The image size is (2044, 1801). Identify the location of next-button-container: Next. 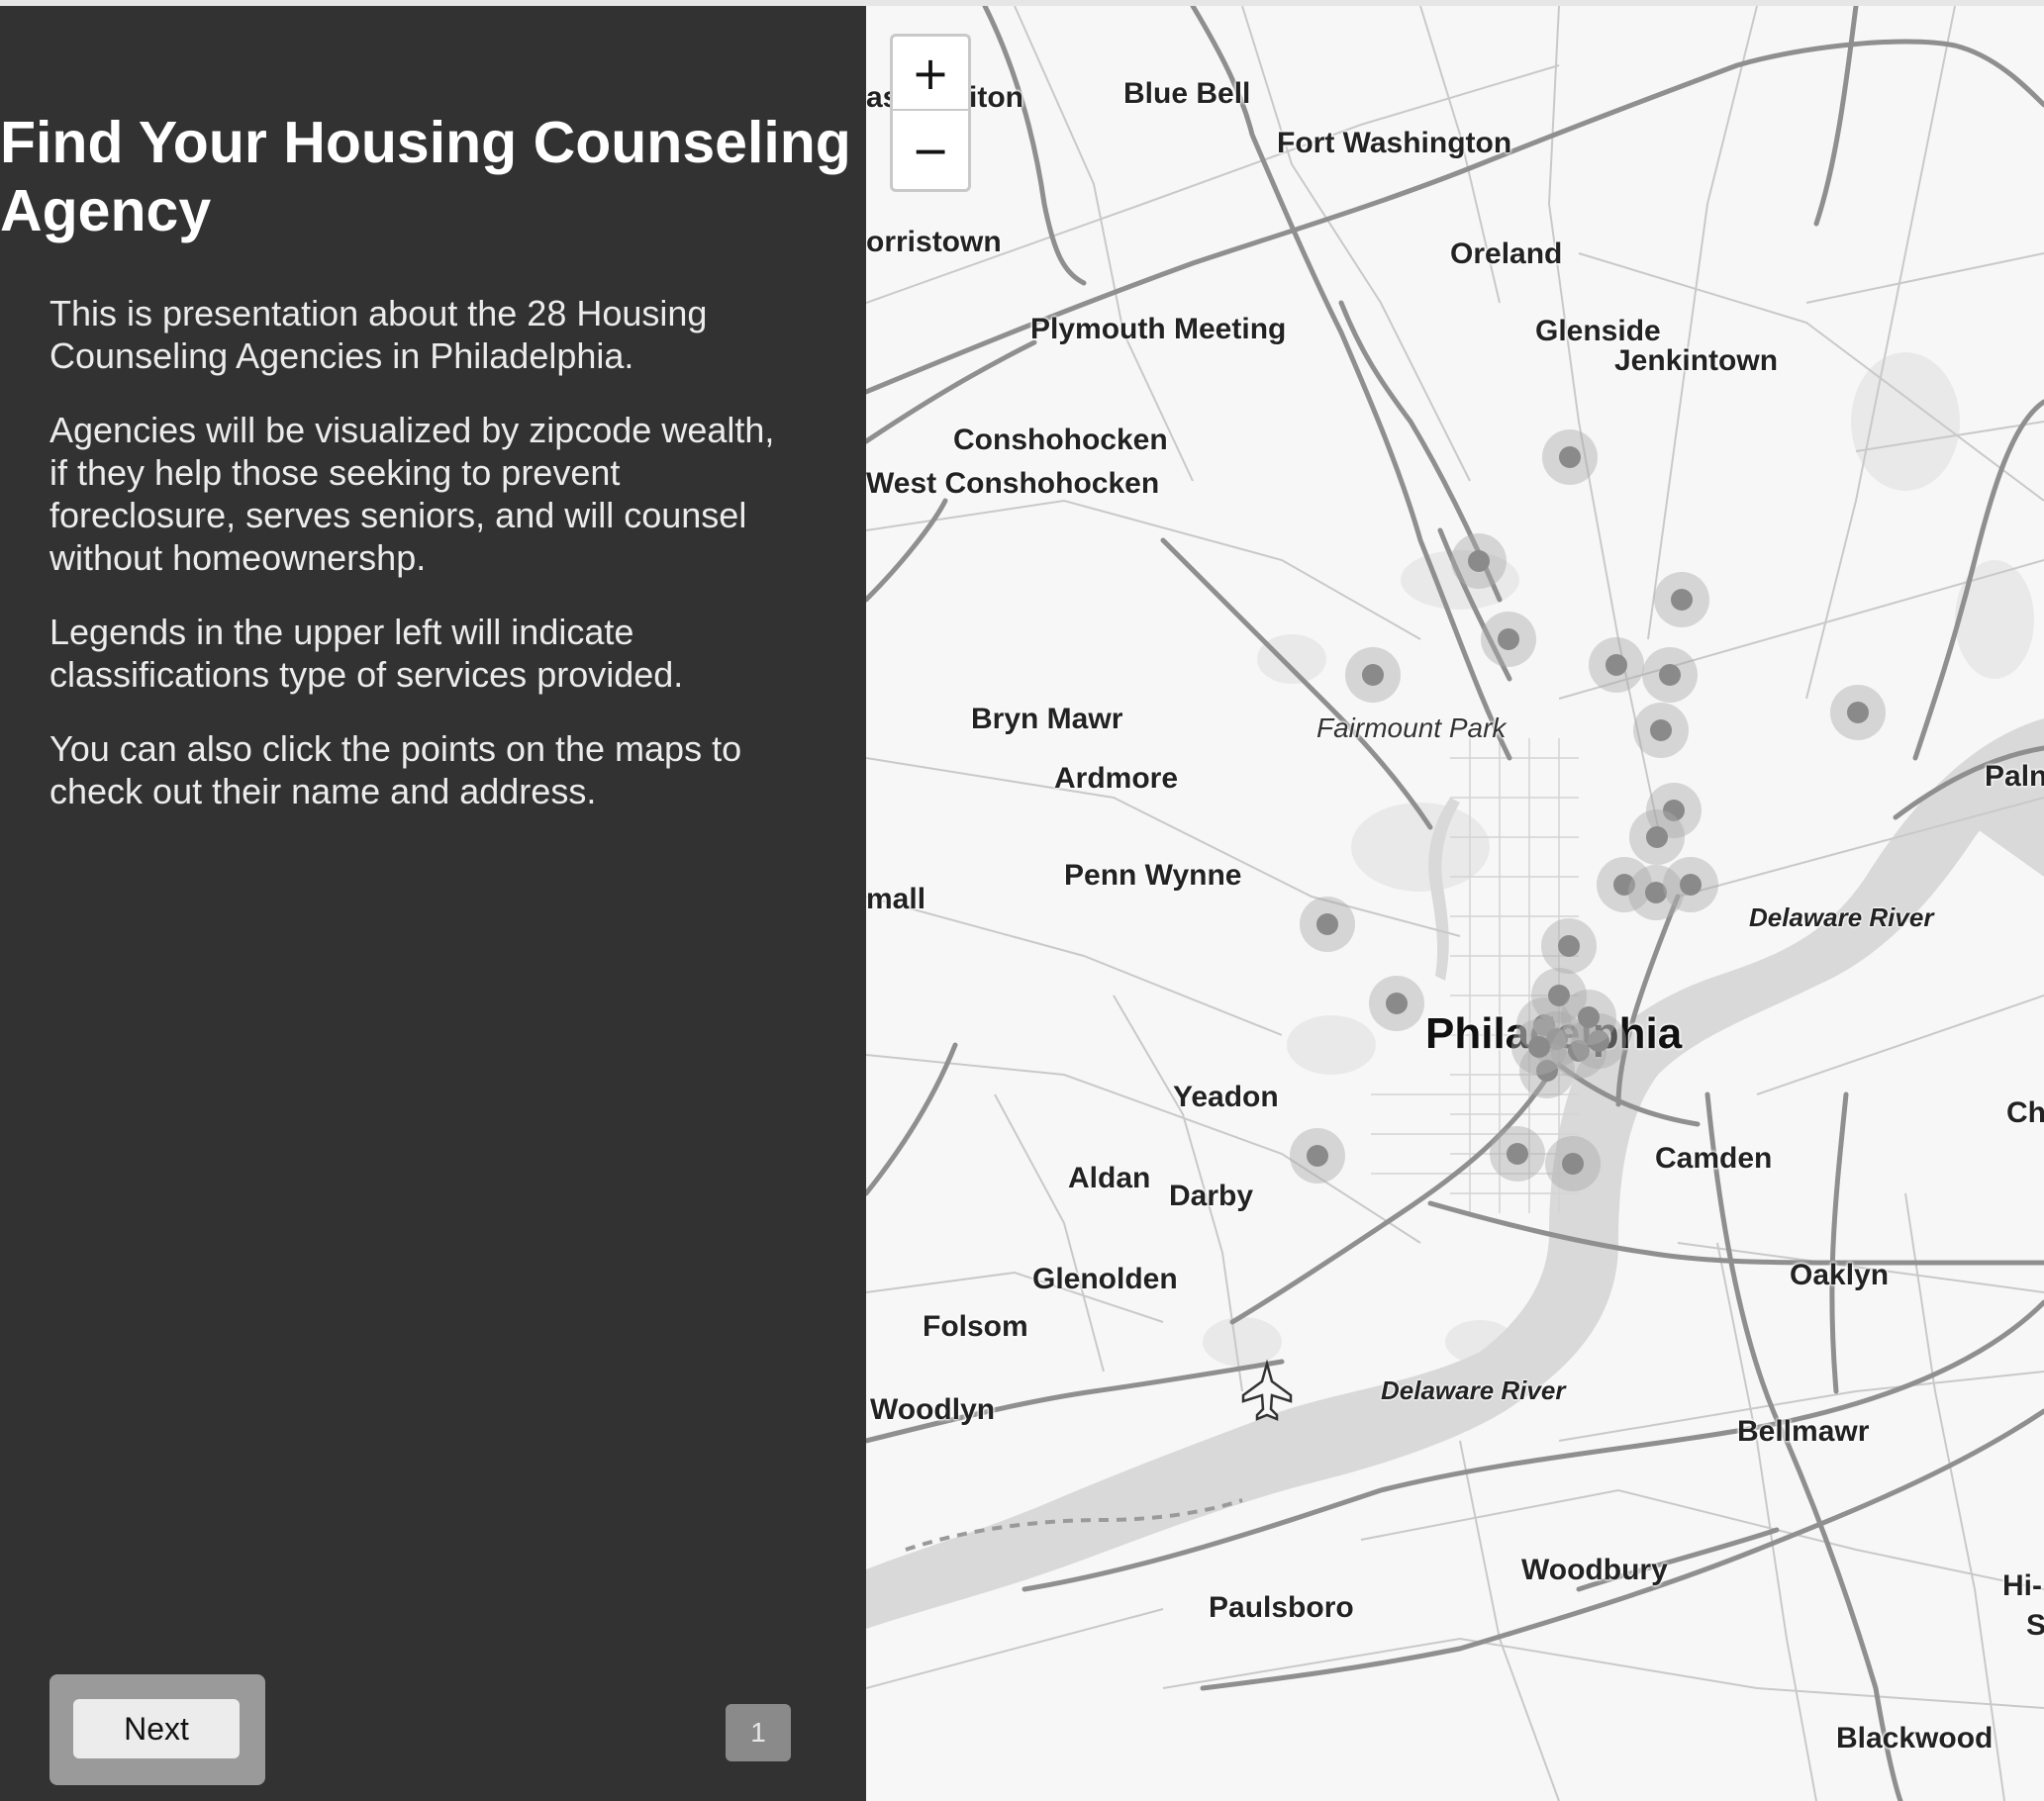
(157, 1729).